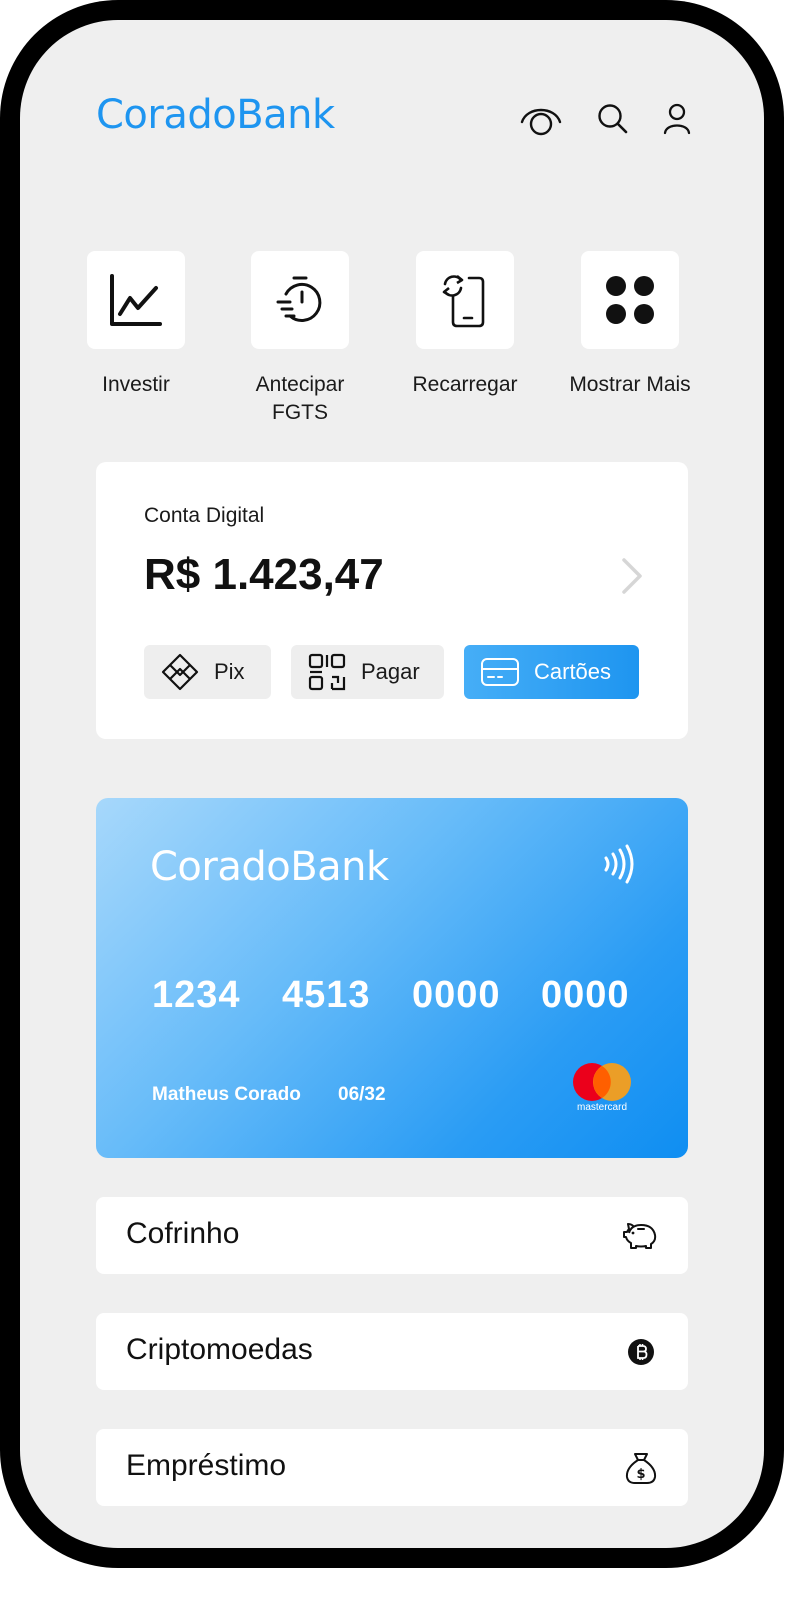 The image size is (800, 1600). Describe the element at coordinates (136, 384) in the screenshot. I see `quick-action-label: Investir` at that location.